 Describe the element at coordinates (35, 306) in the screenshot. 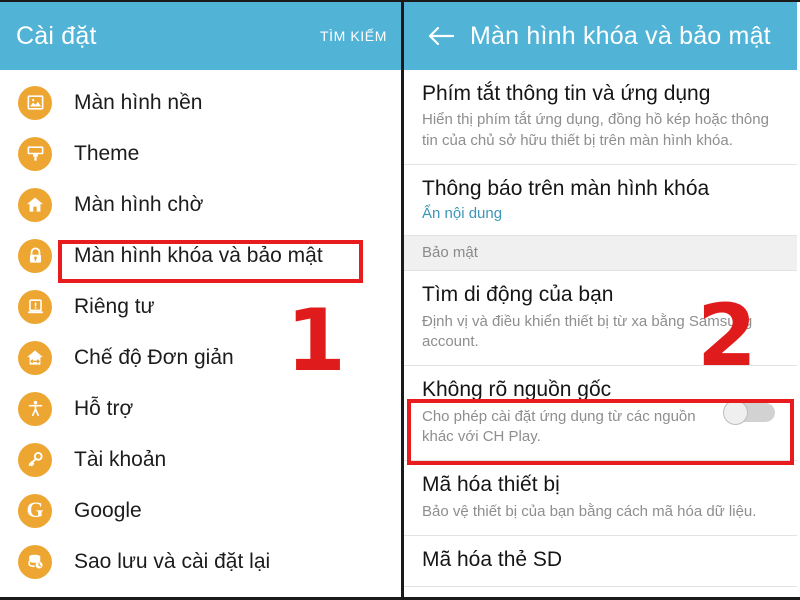

I see `privacy-icon` at that location.